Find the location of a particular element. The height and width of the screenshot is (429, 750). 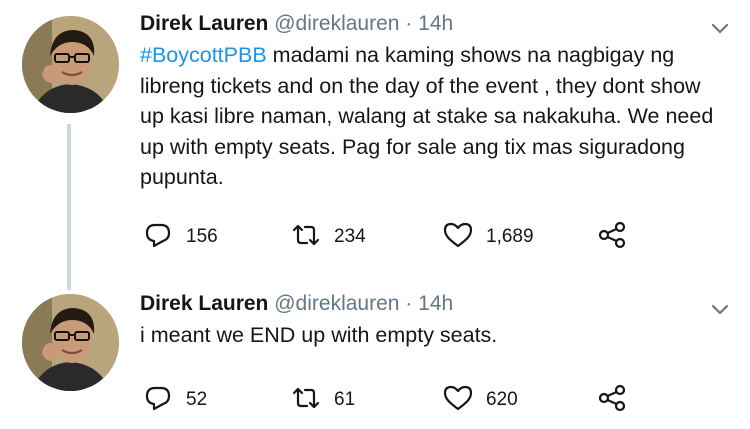

like-button: 1,689 is located at coordinates (488, 237).